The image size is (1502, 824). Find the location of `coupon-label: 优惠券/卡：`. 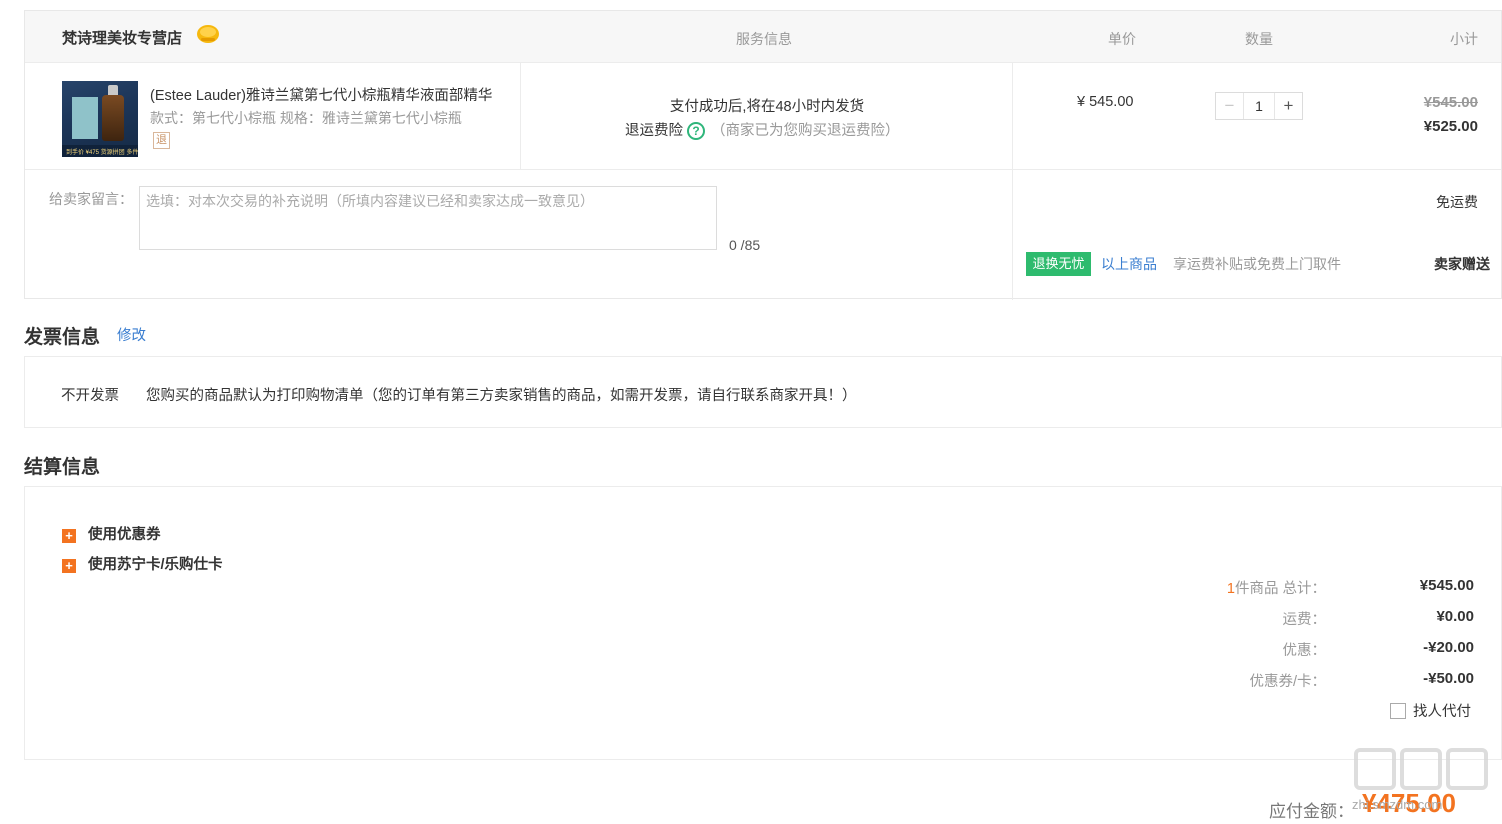

coupon-label: 优惠券/卡： is located at coordinates (1287, 682).